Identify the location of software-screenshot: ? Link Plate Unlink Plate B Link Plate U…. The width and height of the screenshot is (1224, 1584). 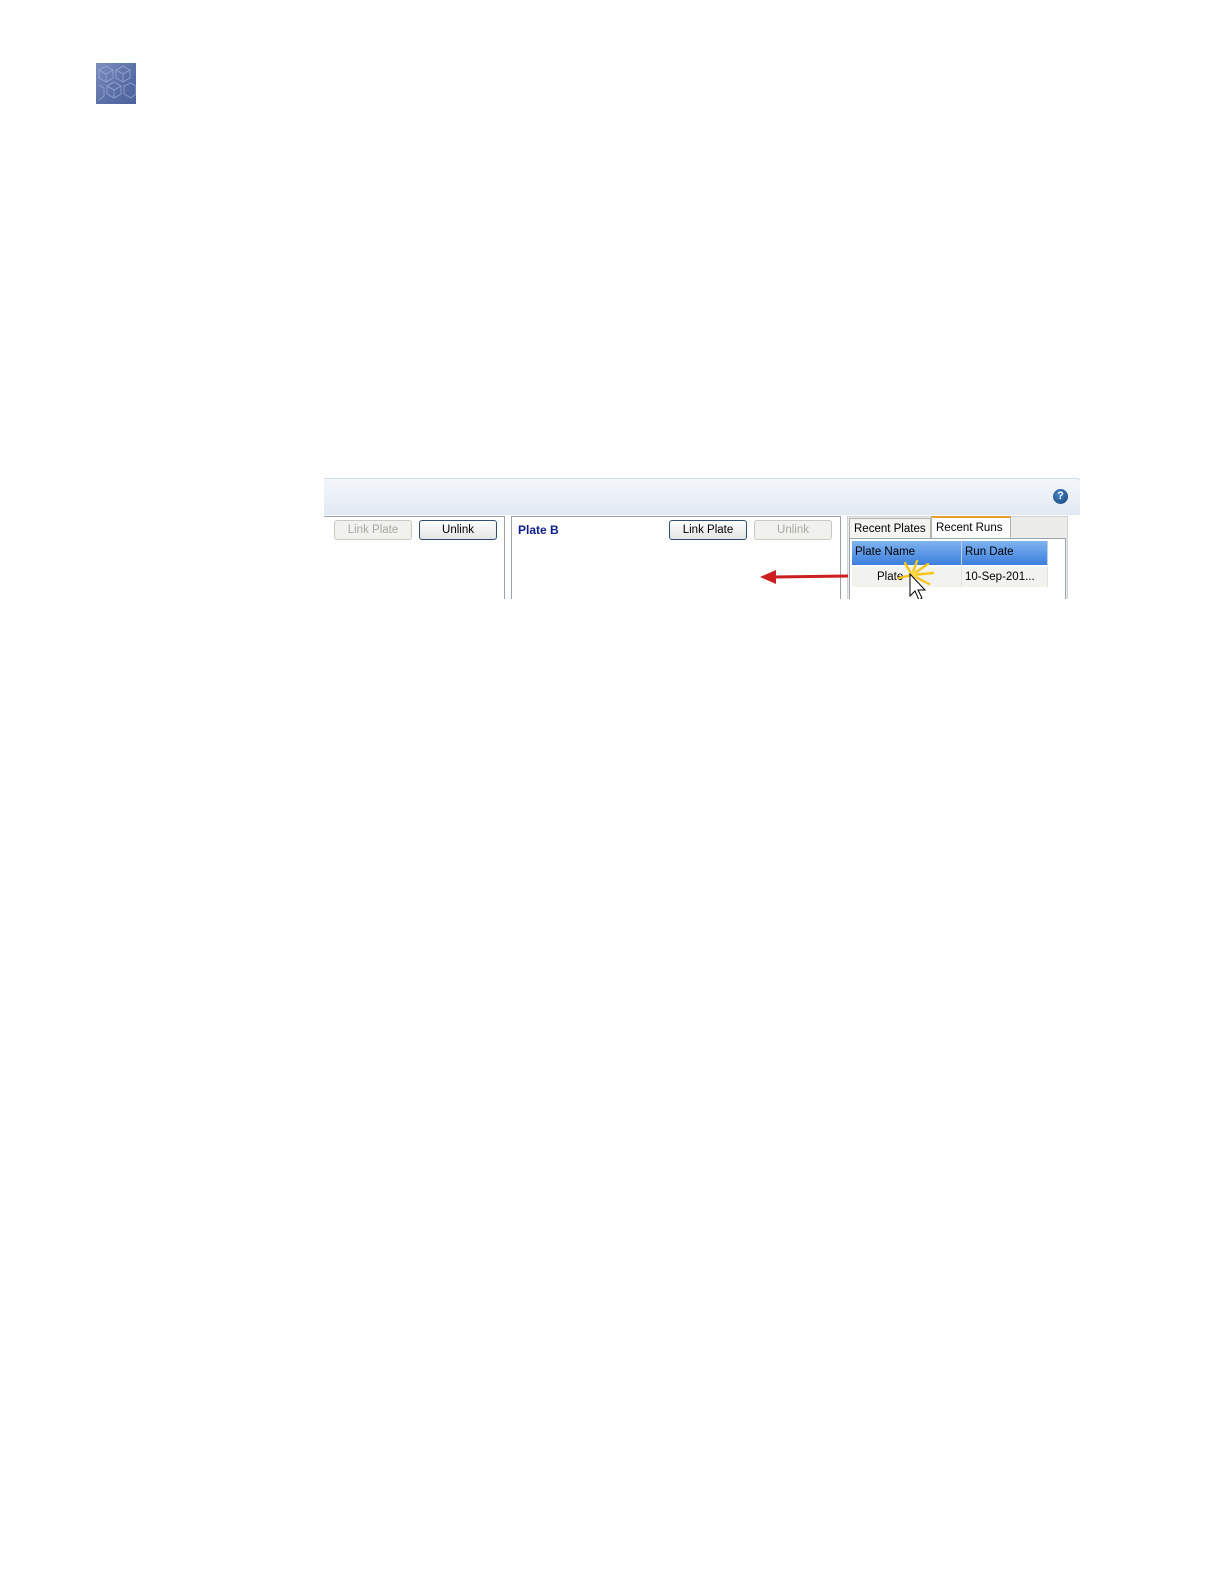
(702, 538).